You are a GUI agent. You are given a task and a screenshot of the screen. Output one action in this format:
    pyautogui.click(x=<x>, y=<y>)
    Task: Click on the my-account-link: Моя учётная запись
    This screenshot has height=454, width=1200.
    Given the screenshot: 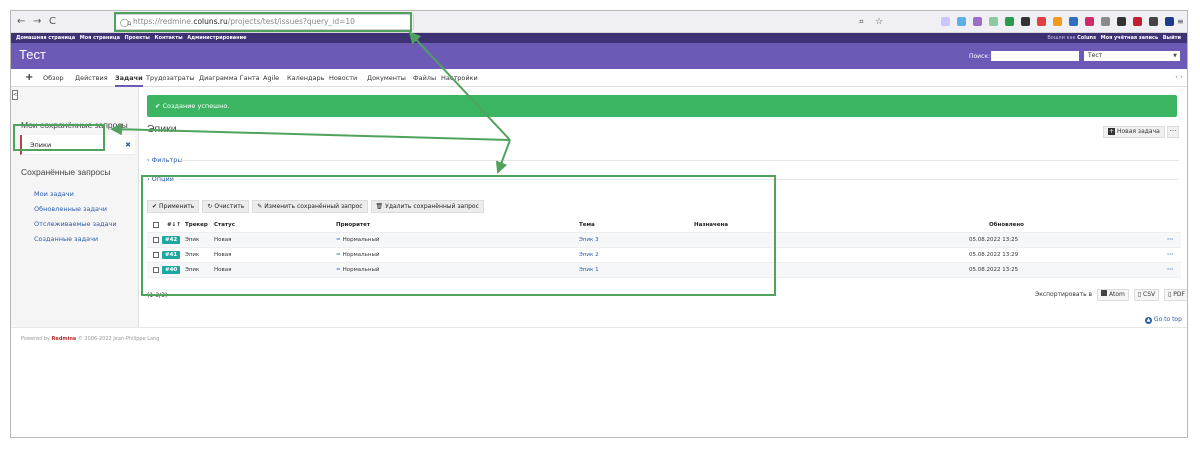 What is the action you would take?
    pyautogui.click(x=1130, y=38)
    